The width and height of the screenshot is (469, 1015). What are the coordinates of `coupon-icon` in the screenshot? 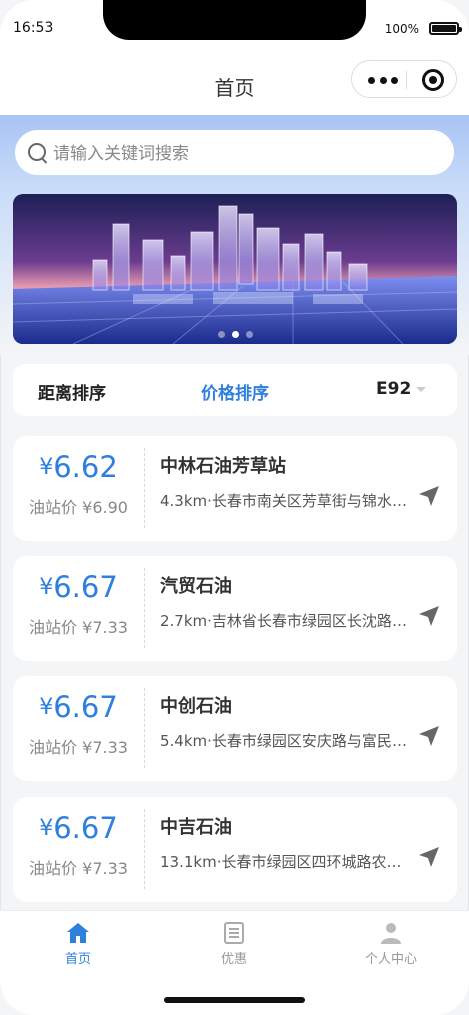 It's located at (234, 933).